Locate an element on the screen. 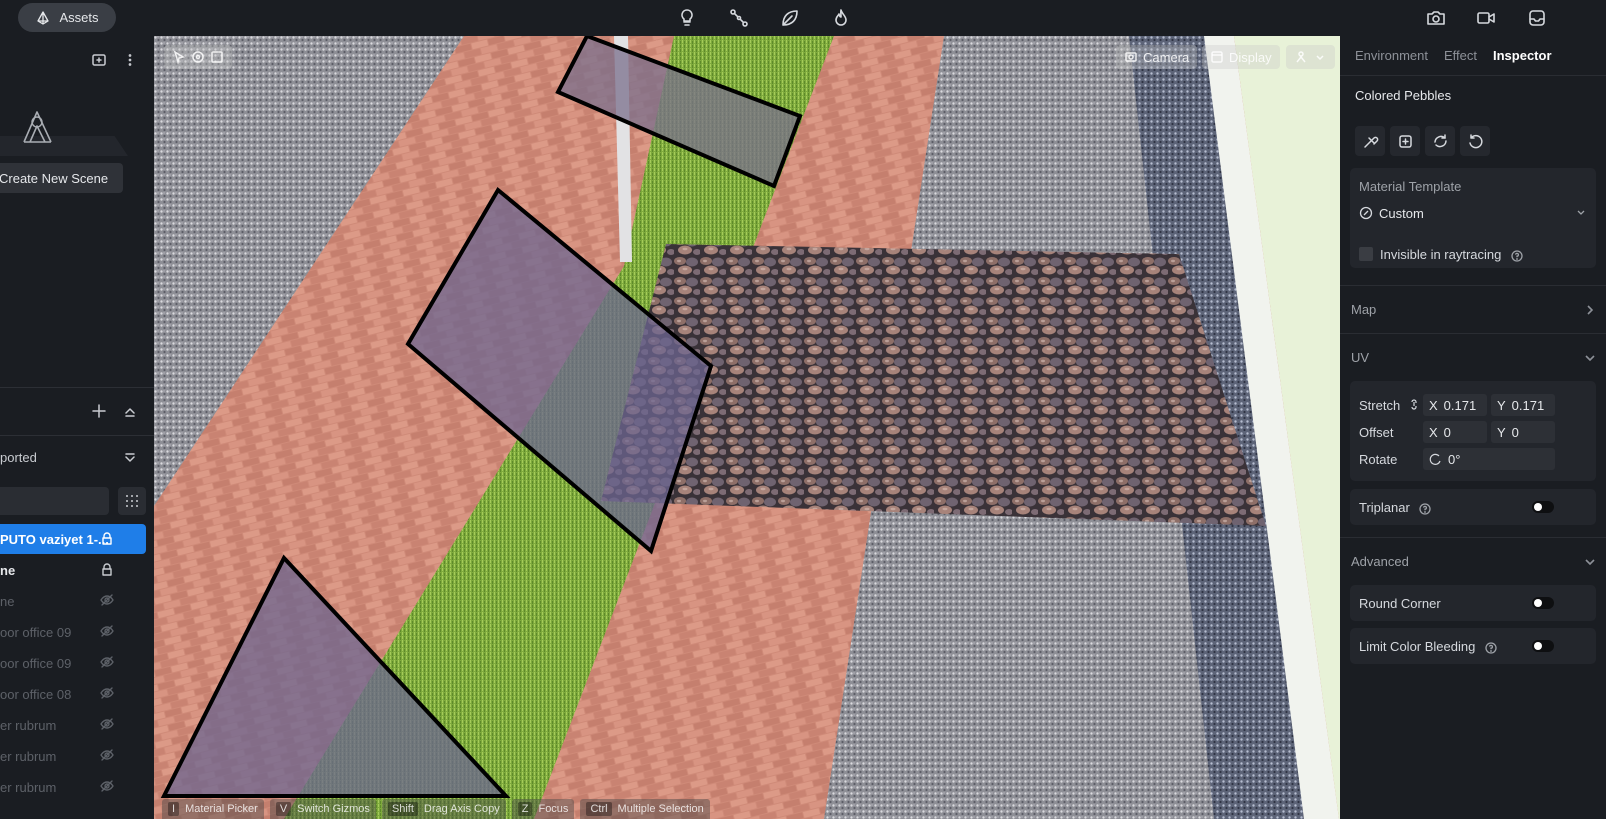 The height and width of the screenshot is (819, 1606). add-material-button is located at coordinates (1405, 141).